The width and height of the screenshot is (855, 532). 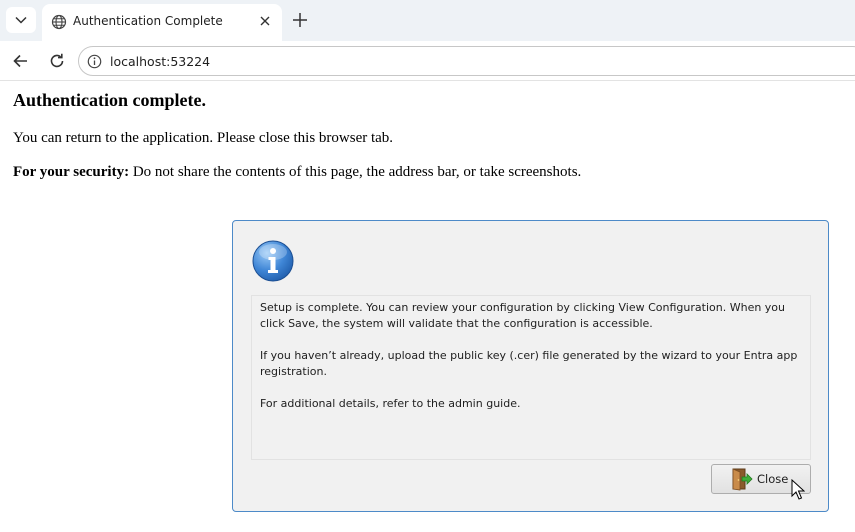 I want to click on address-bar: localhost:53224, so click(x=466, y=61).